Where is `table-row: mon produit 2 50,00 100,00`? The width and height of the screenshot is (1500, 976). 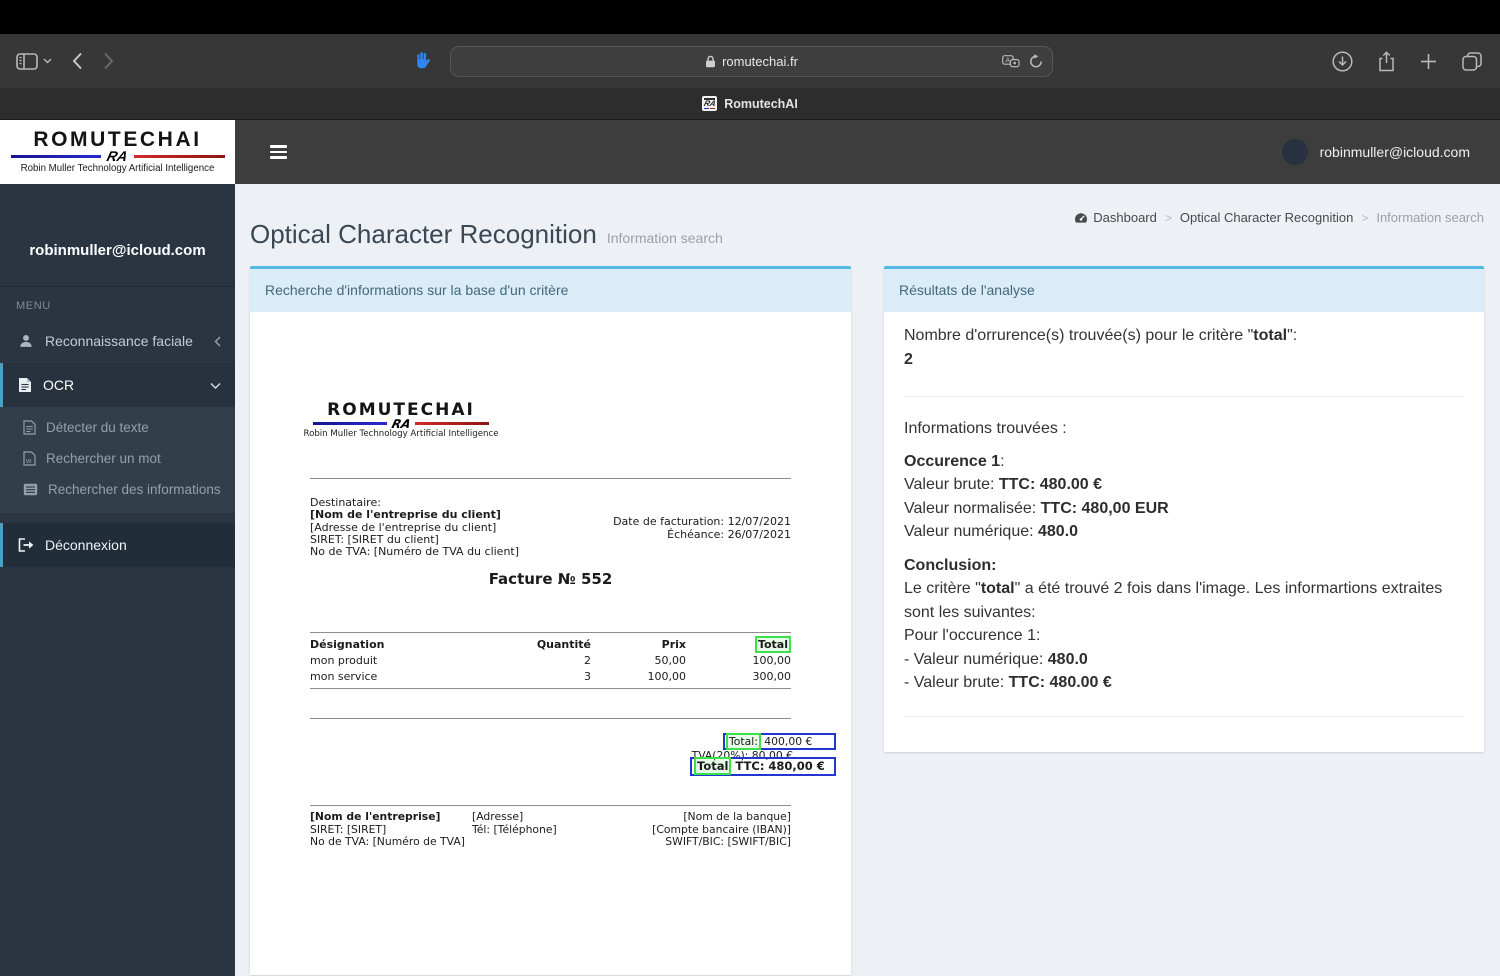
table-row: mon produit 2 50,00 100,00 is located at coordinates (550, 660).